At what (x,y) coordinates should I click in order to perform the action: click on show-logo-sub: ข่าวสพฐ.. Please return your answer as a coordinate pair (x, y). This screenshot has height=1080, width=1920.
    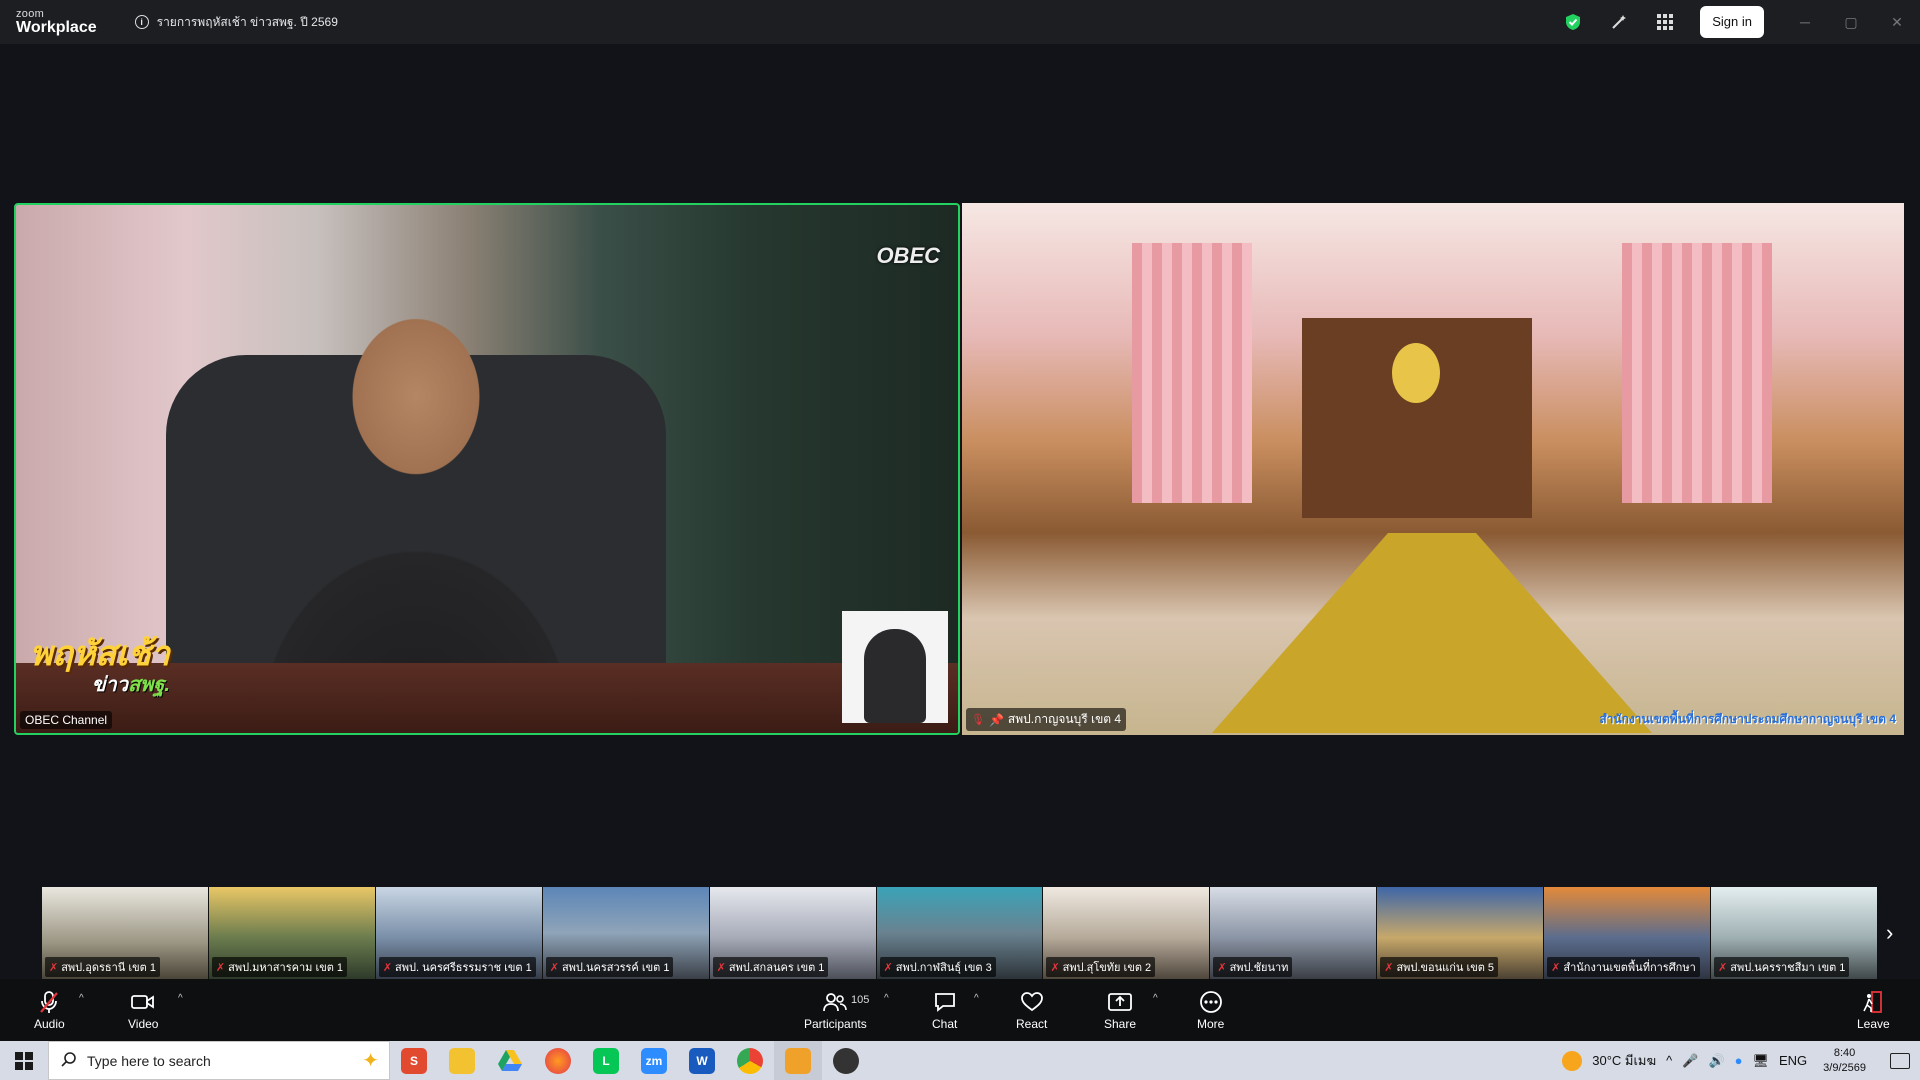
    Looking at the image, I should click on (100, 685).